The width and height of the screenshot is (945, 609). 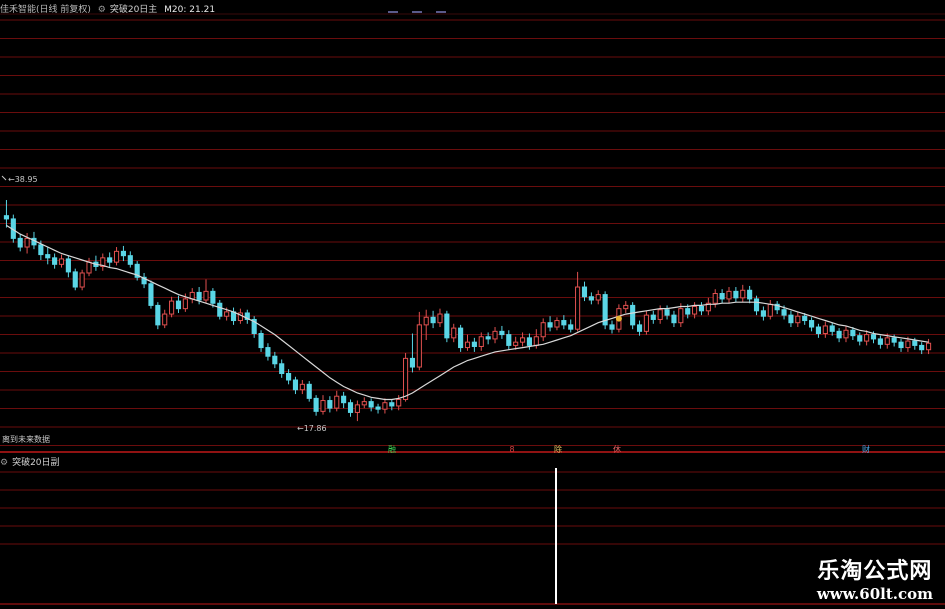 I want to click on event-marker: 除, so click(x=558, y=449).